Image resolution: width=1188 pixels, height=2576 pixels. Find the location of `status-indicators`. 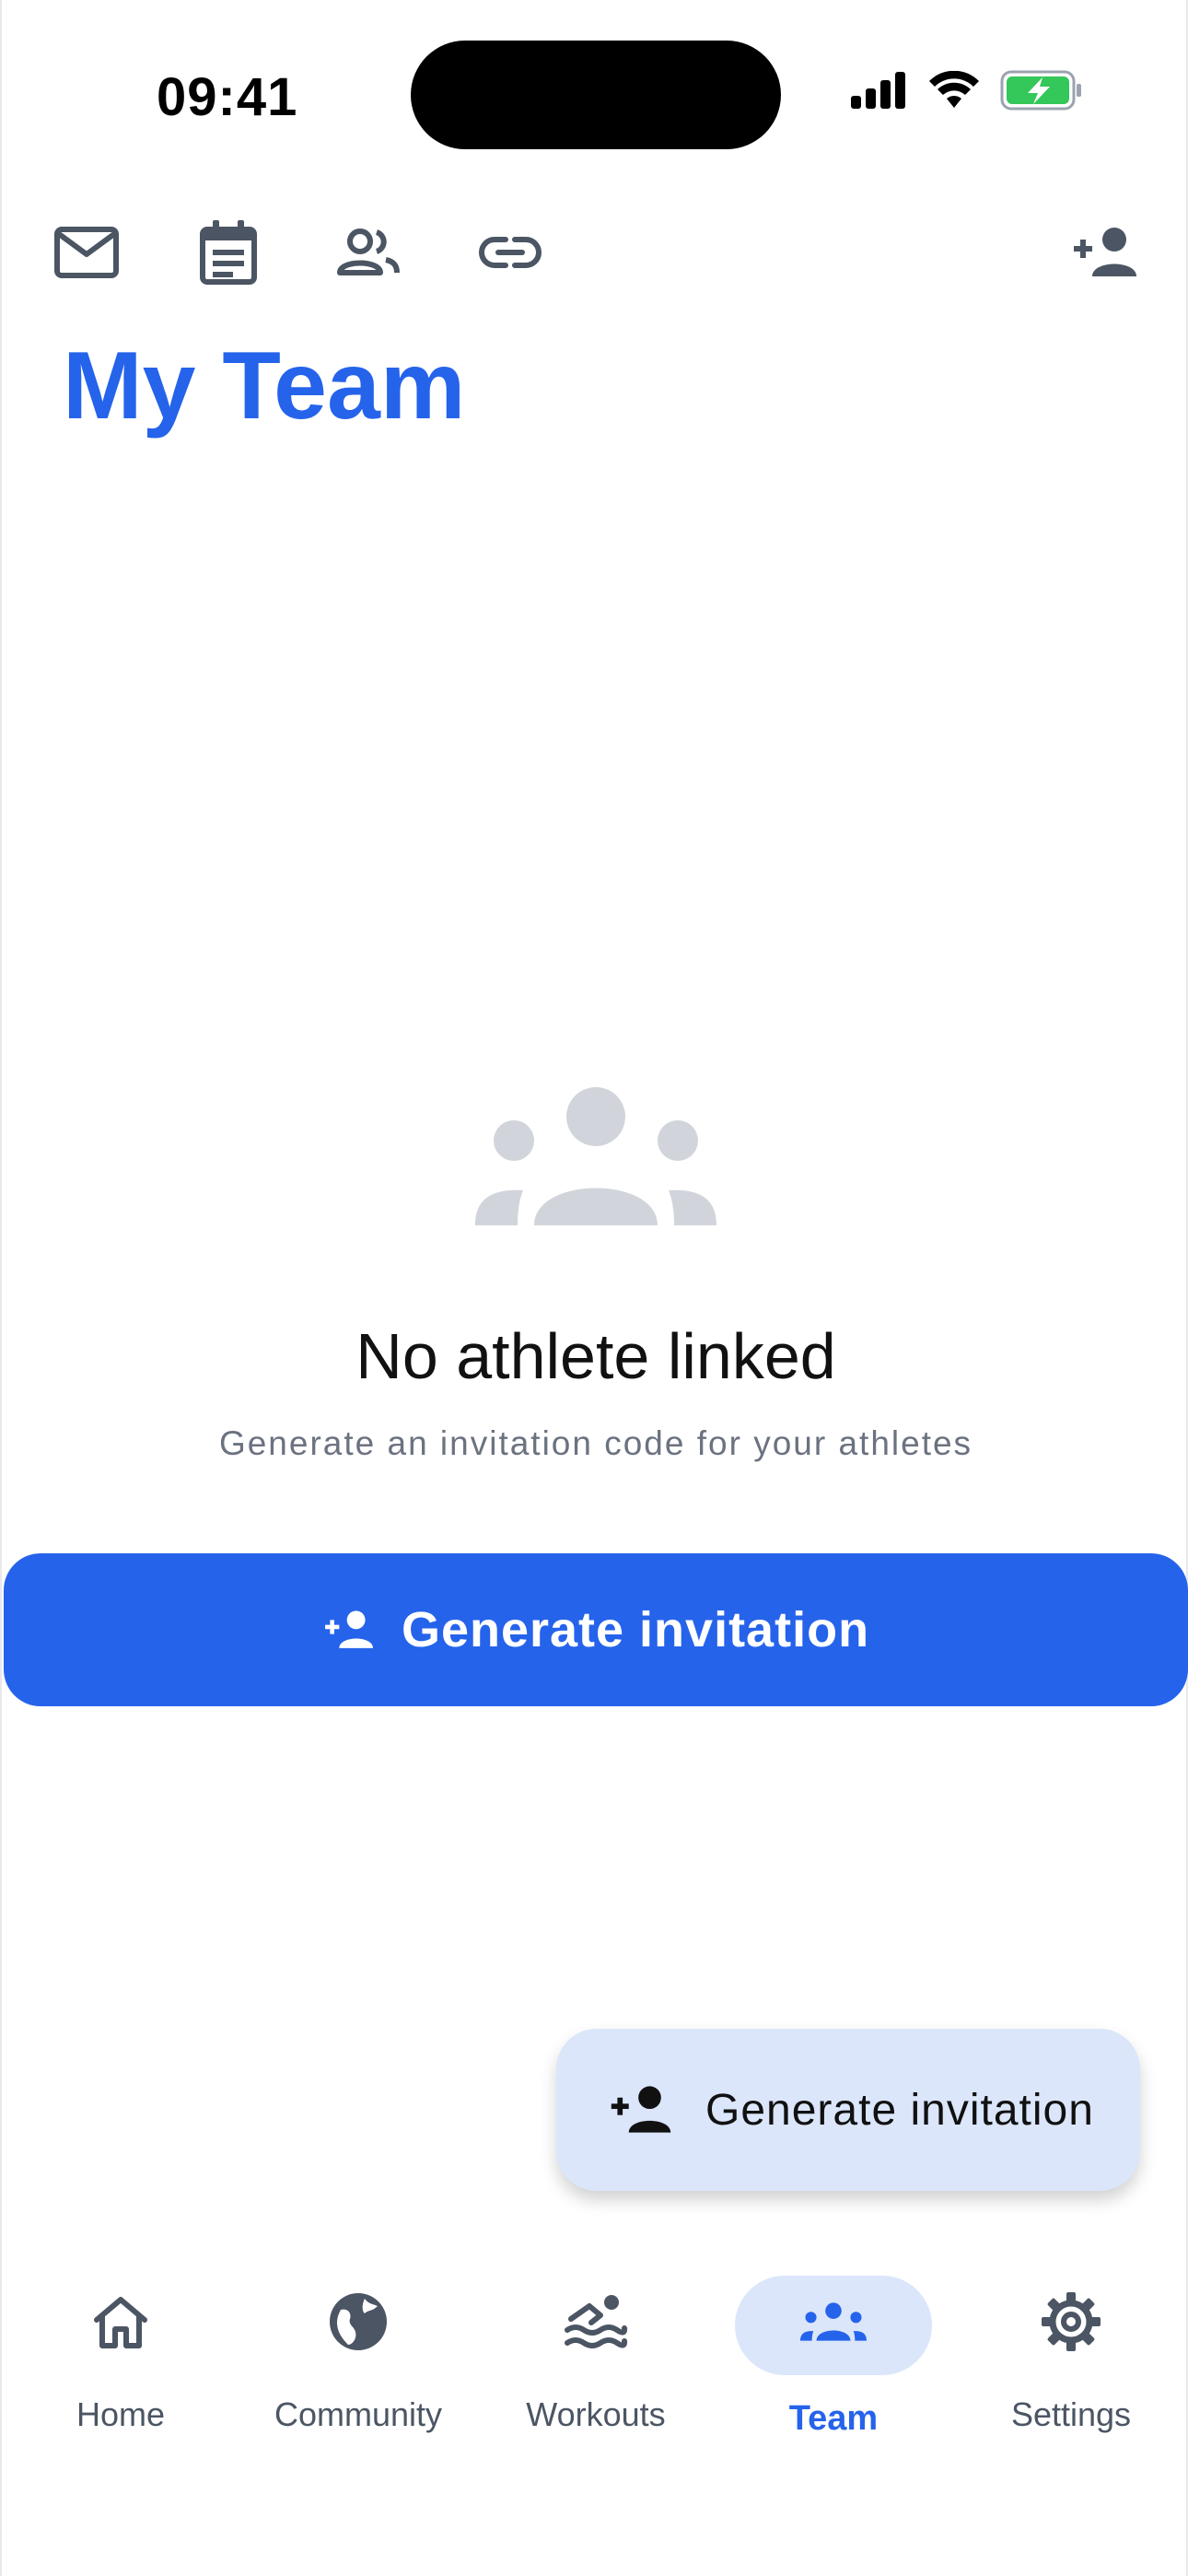

status-indicators is located at coordinates (967, 90).